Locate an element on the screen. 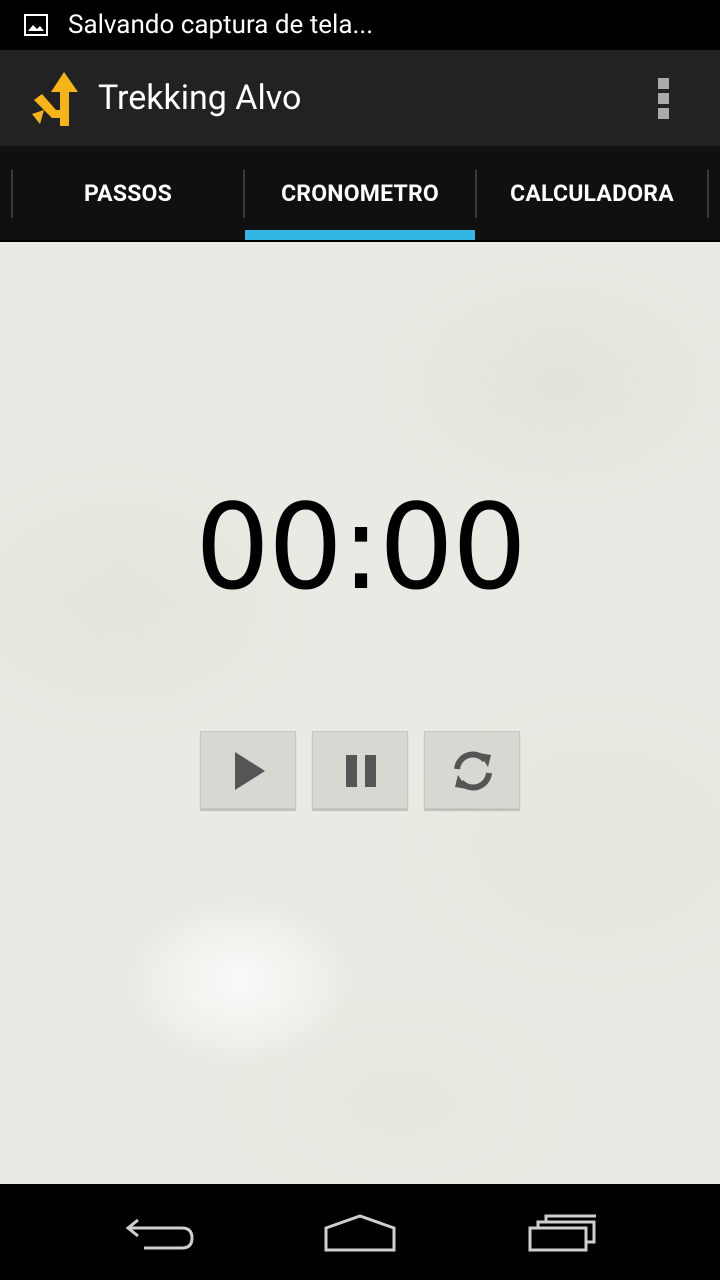  pause-button is located at coordinates (360, 770).